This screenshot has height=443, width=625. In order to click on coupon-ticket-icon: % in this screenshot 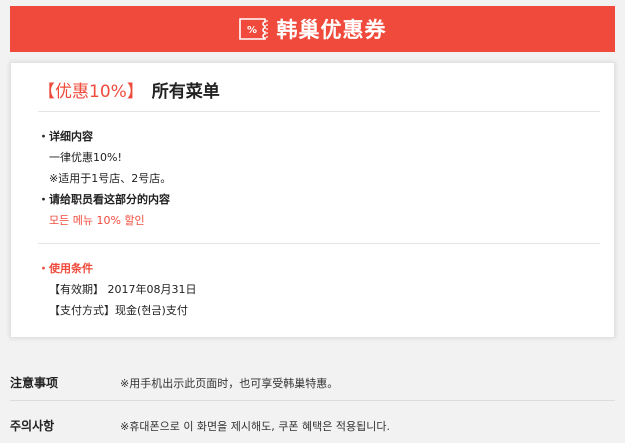, I will do `click(253, 29)`.